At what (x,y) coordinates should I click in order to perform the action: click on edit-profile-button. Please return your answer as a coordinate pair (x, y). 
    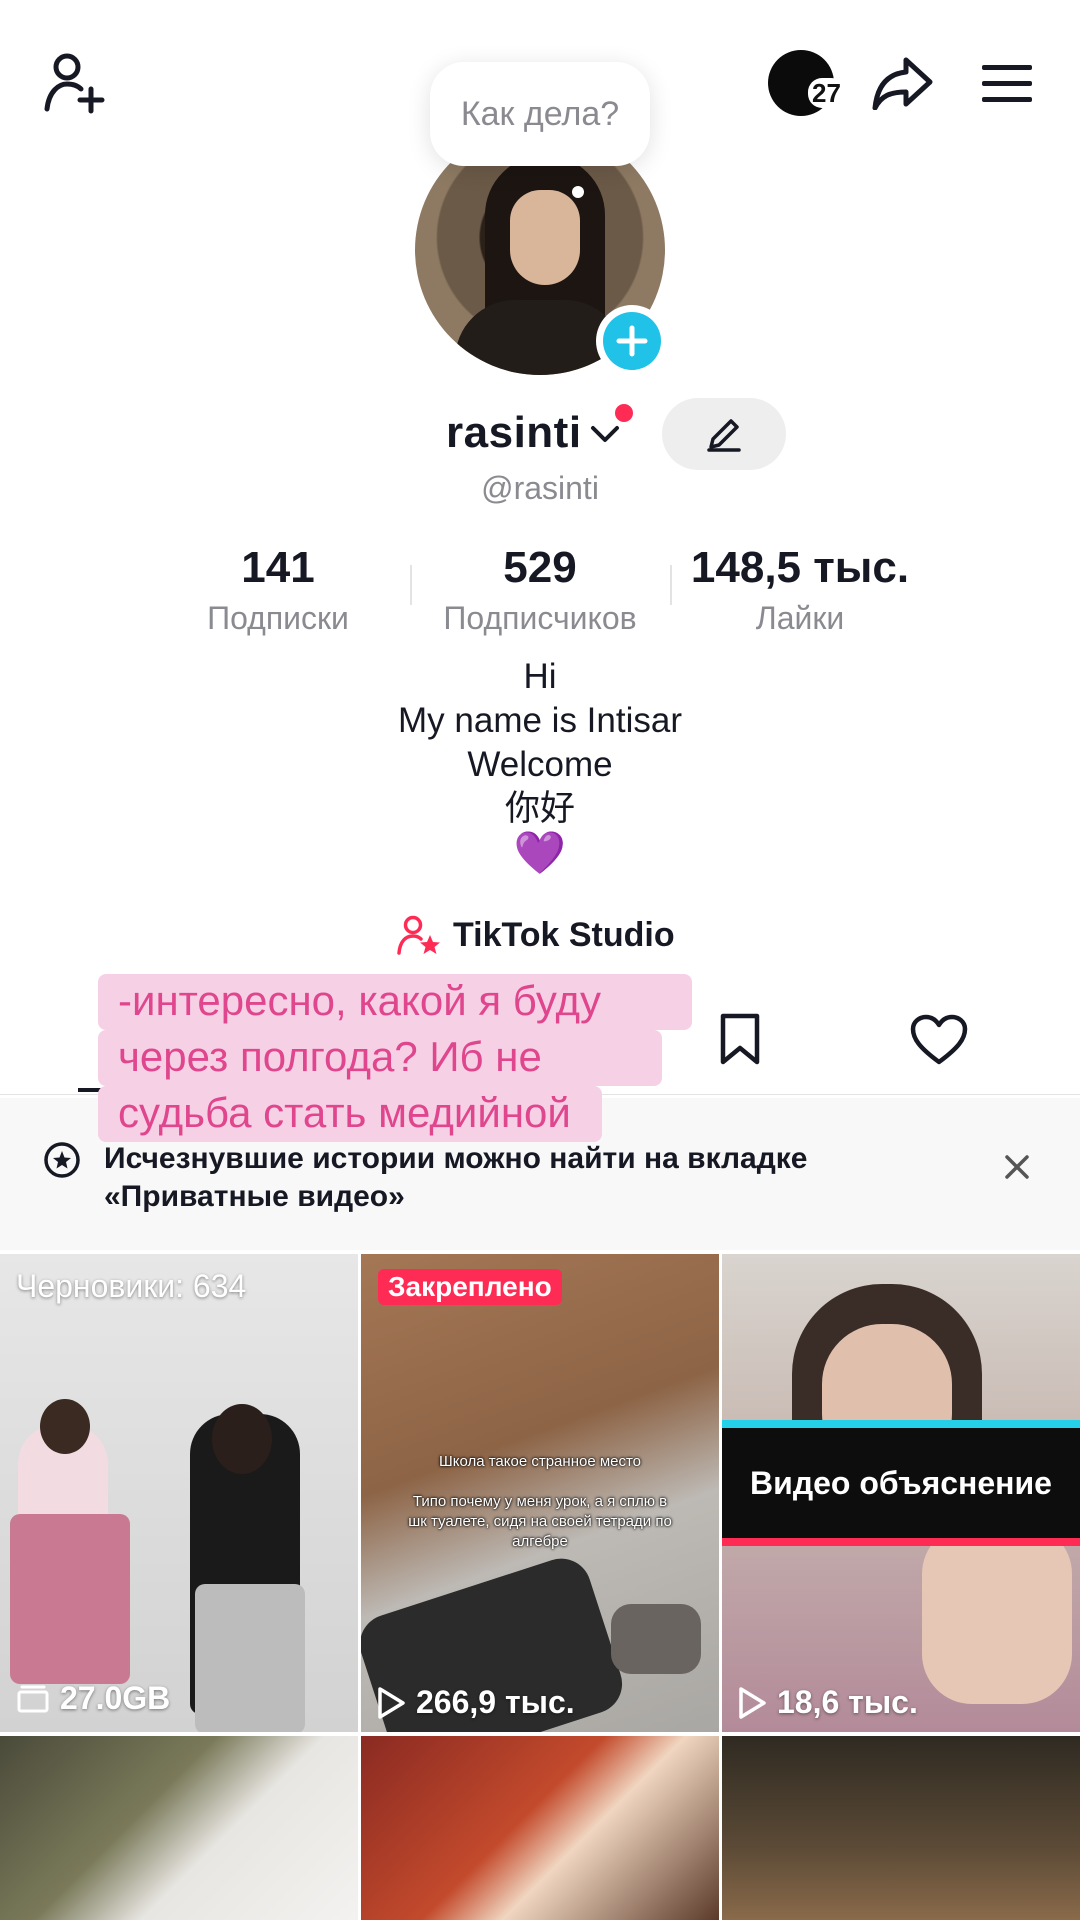
    Looking at the image, I should click on (724, 434).